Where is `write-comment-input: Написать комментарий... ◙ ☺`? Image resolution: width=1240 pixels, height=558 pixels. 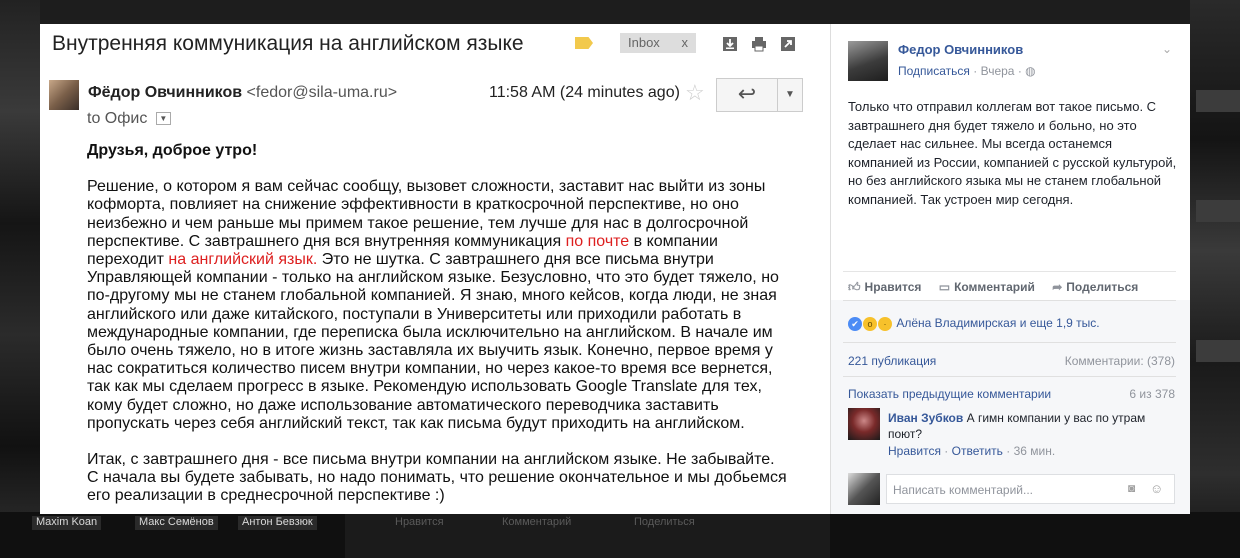 write-comment-input: Написать комментарий... ◙ ☺ is located at coordinates (1030, 489).